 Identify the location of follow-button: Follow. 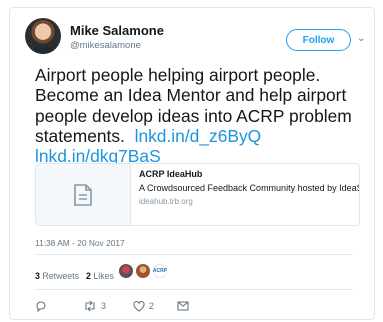
(318, 40).